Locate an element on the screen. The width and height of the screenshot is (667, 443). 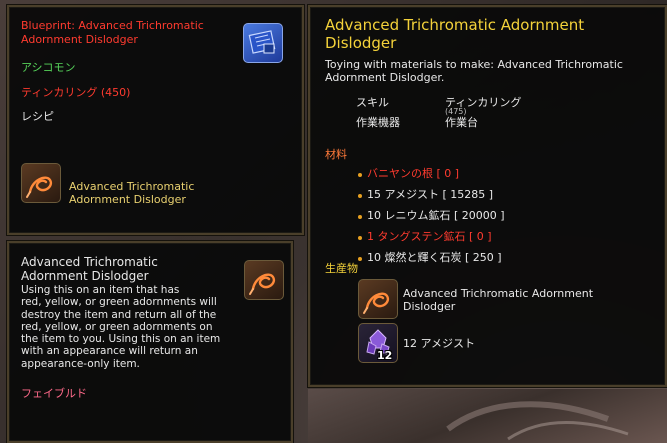
device-label: 作業機器 is located at coordinates (378, 122).